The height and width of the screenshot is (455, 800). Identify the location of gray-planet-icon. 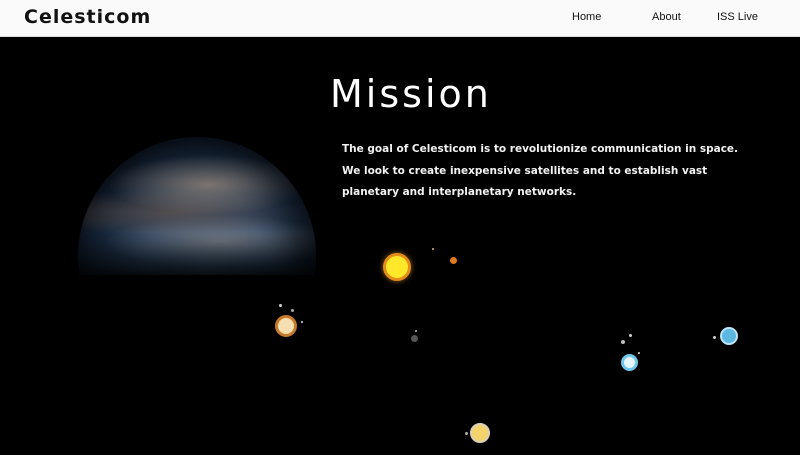
(414, 338).